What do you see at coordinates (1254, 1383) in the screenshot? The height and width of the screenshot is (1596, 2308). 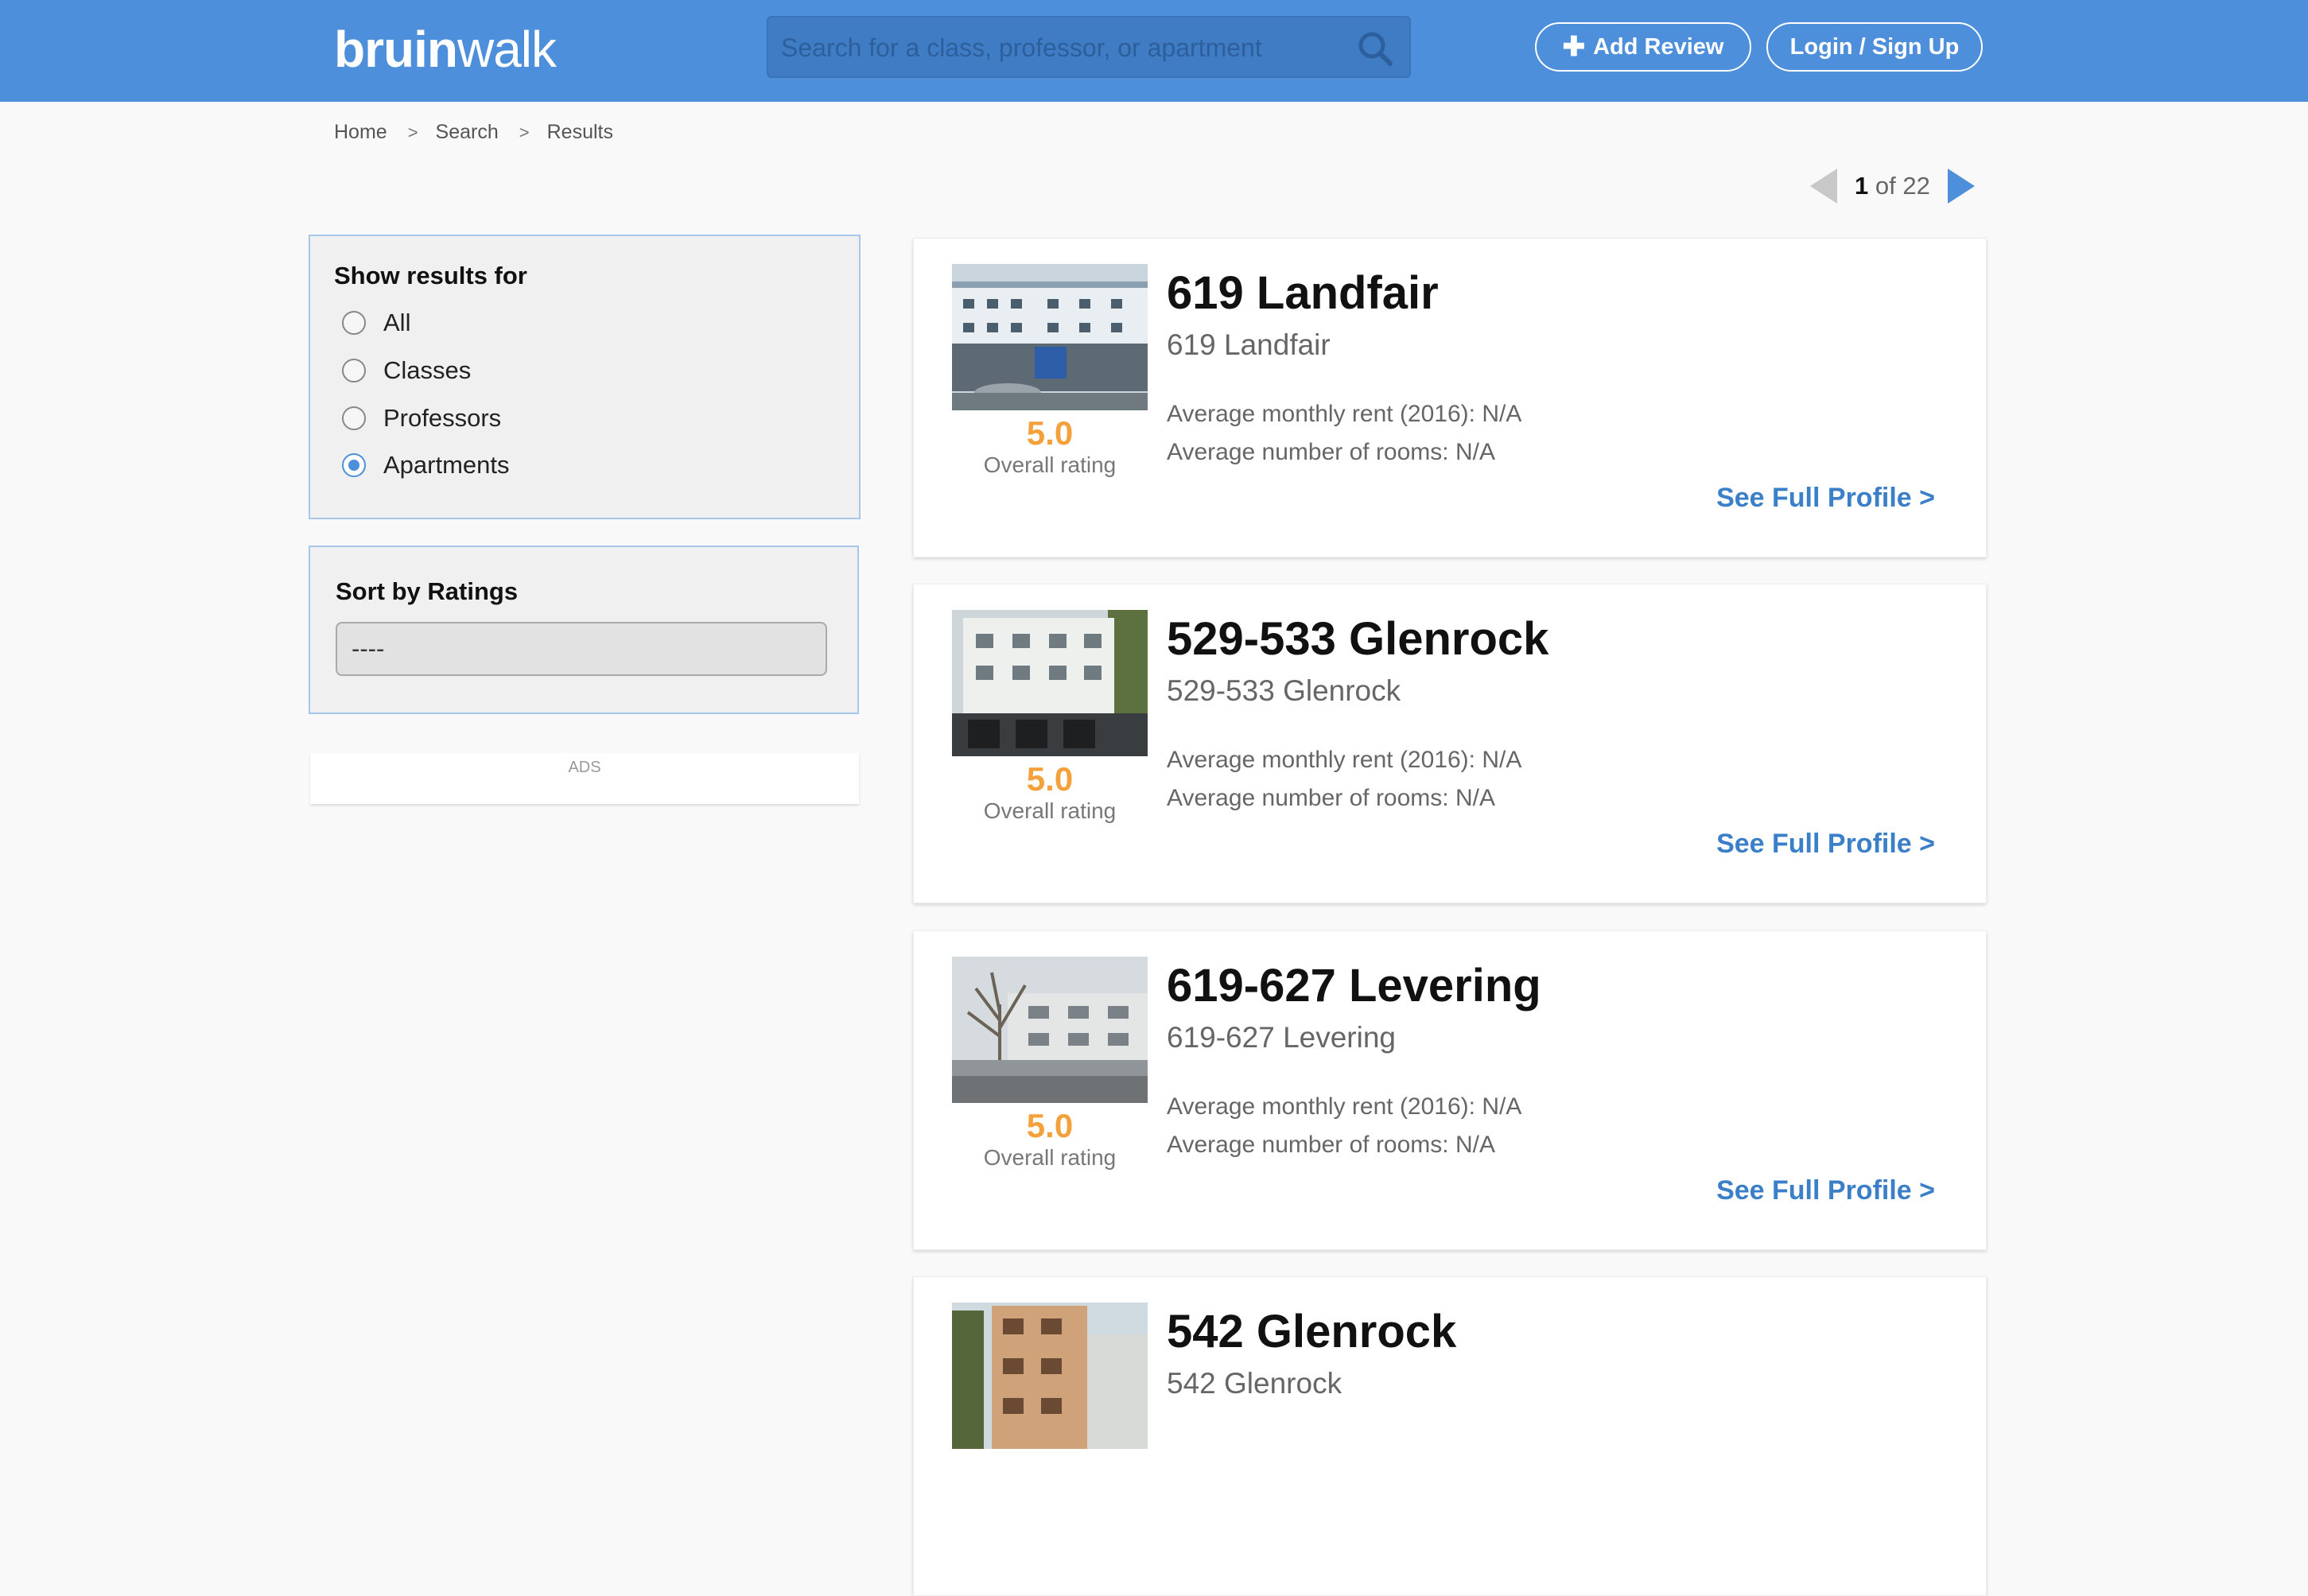 I see `result-subtitle: 542 Glenrock` at bounding box center [1254, 1383].